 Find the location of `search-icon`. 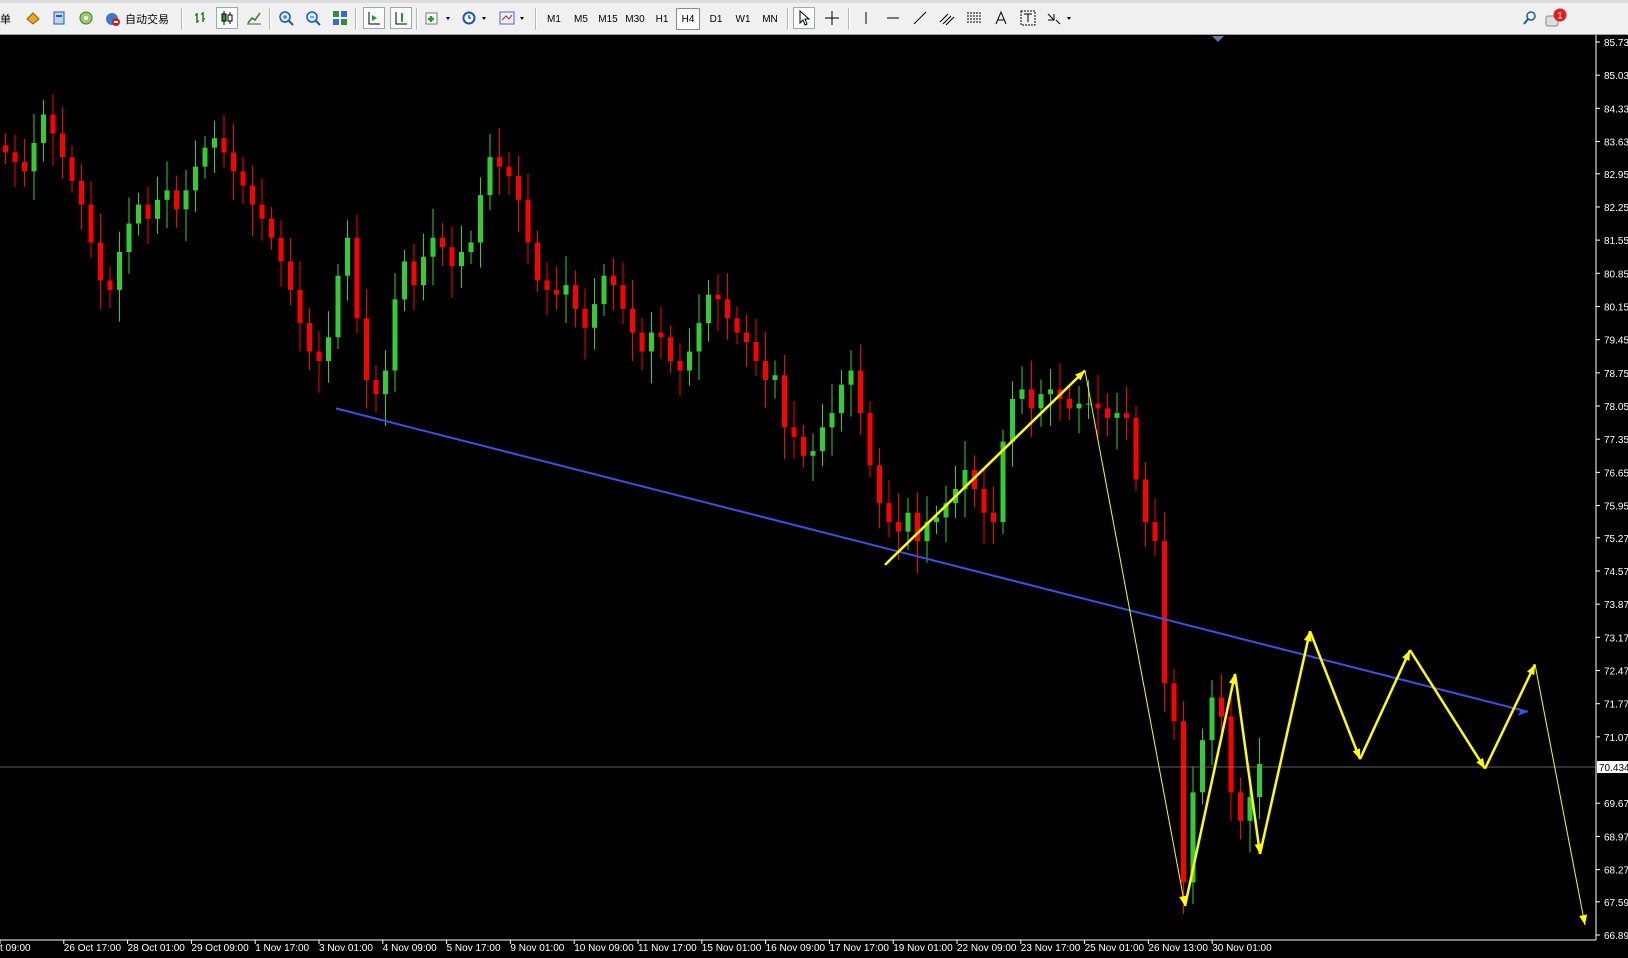

search-icon is located at coordinates (1529, 18).